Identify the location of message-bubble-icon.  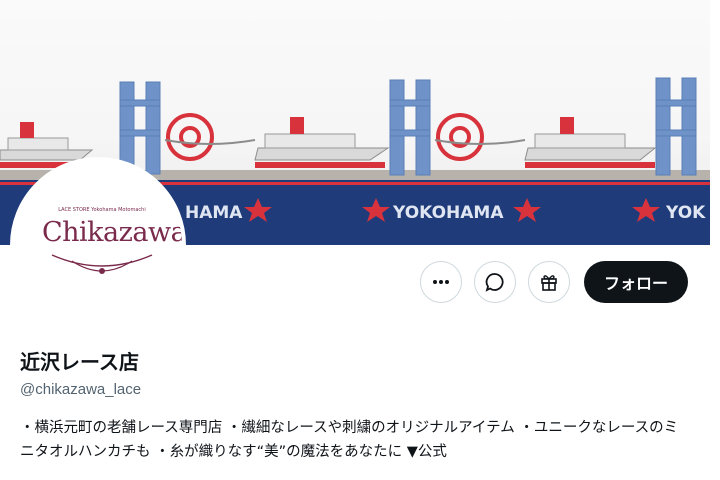
(494, 282).